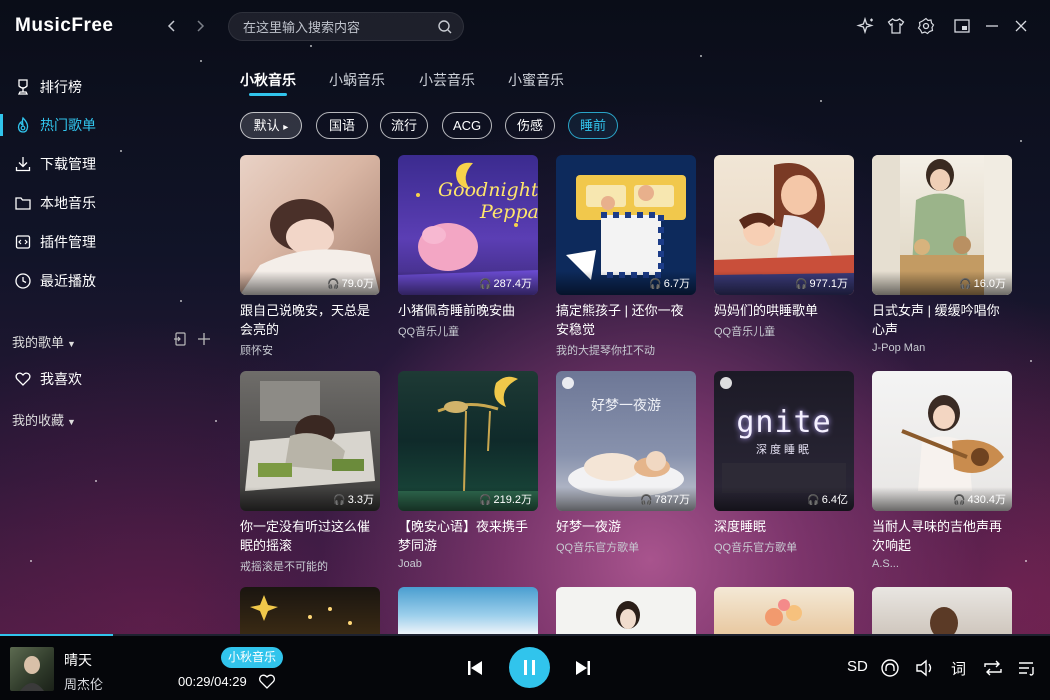 The image size is (1050, 700). I want to click on skin-shirt-icon, so click(896, 26).